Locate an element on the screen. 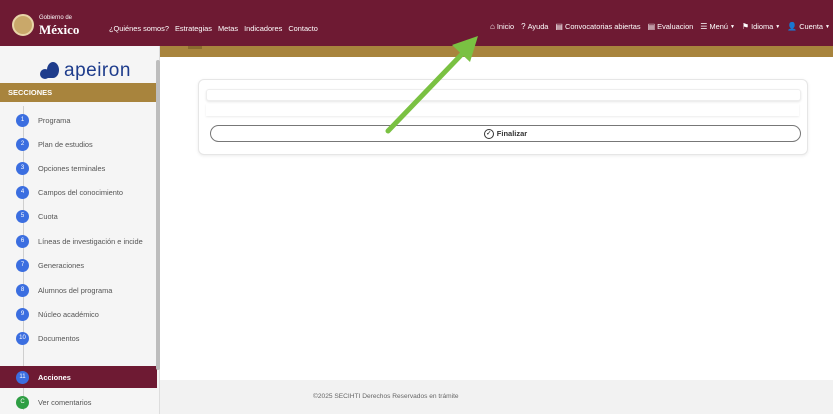 Image resolution: width=833 pixels, height=414 pixels. step-number-badge: 4 is located at coordinates (22, 192).